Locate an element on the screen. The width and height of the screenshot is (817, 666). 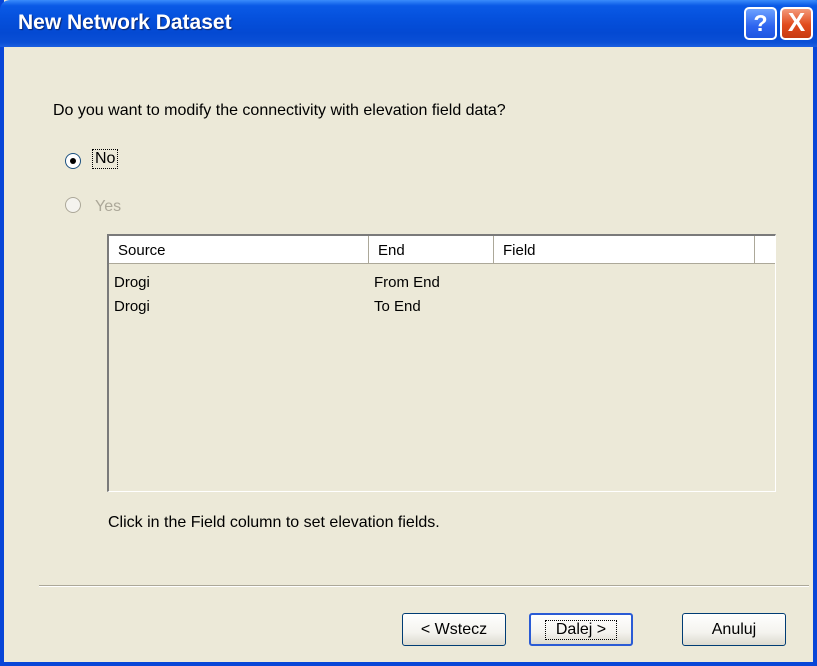
back-button: < Wstecz is located at coordinates (454, 629).